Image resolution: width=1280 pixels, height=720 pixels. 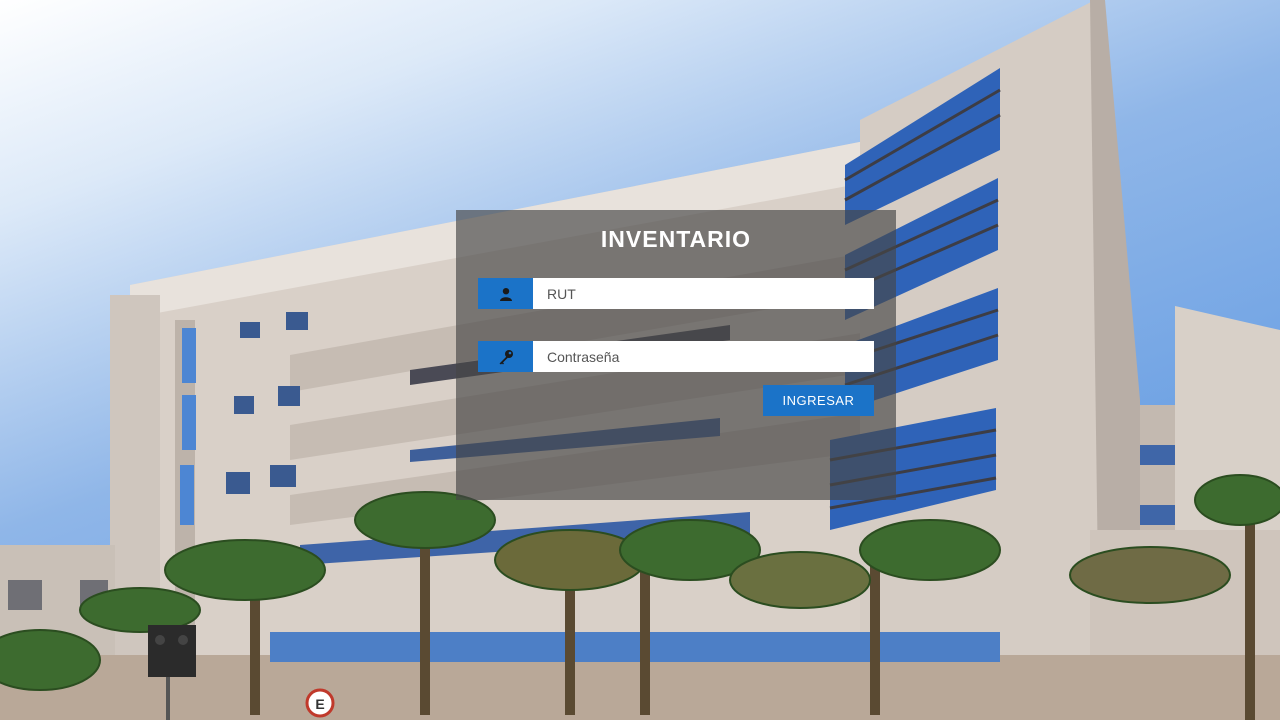 What do you see at coordinates (818, 400) in the screenshot?
I see `ingresar-button: INGRESAR` at bounding box center [818, 400].